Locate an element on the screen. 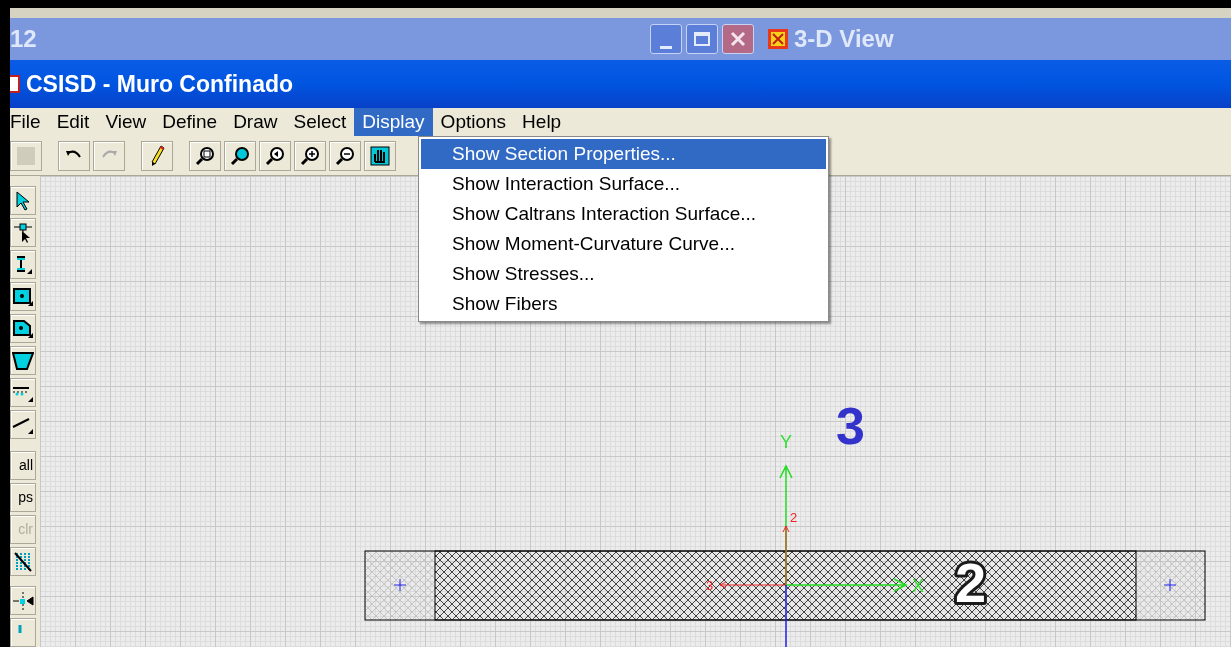 The height and width of the screenshot is (647, 1231). zoom-button is located at coordinates (240, 155).